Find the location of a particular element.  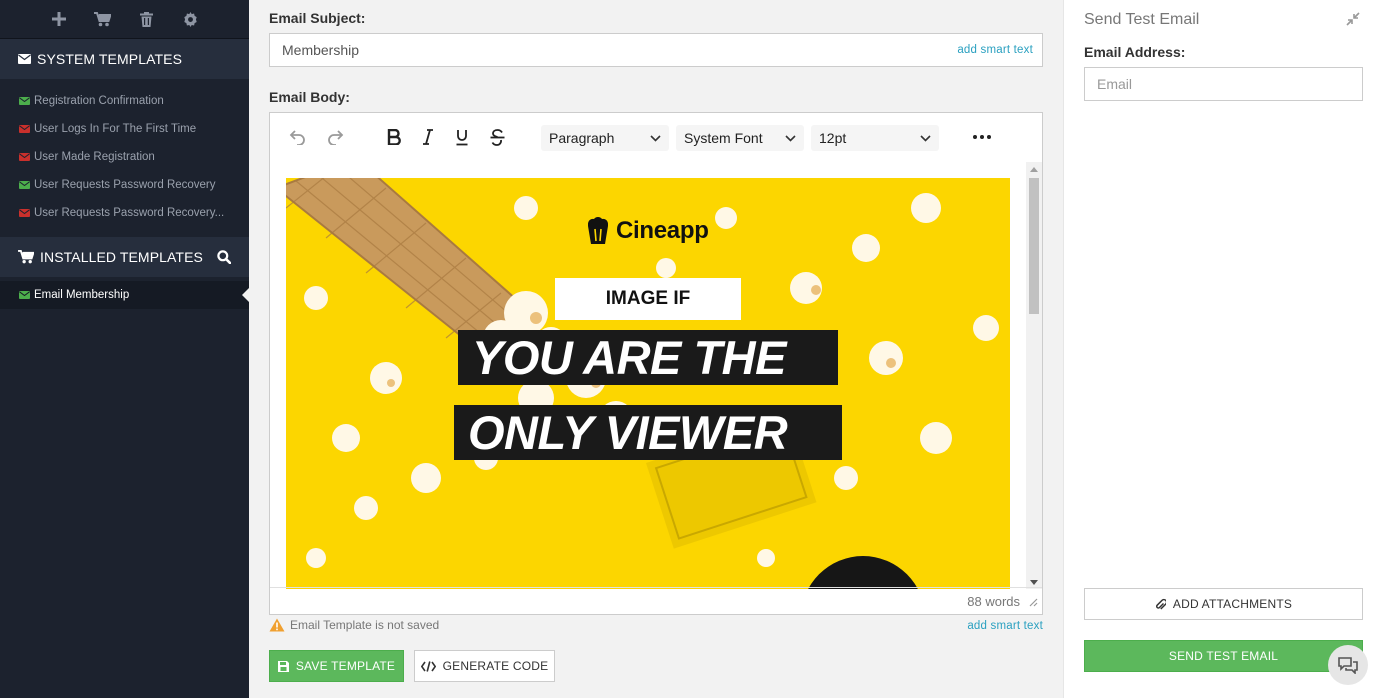

sidebar-item-password-recovery: User Requests Password Recovery is located at coordinates (124, 185).